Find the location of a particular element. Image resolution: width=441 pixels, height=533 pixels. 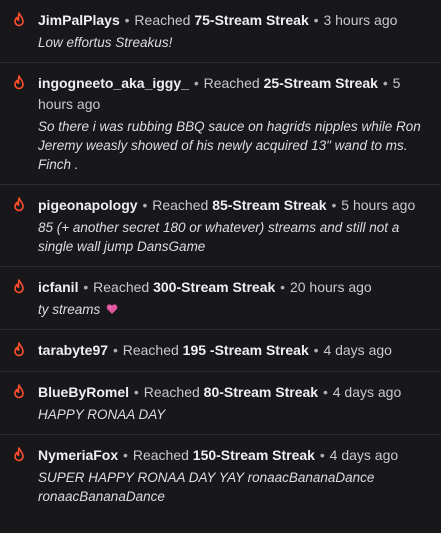

streak-label: 75-Stream Streak is located at coordinates (251, 20).